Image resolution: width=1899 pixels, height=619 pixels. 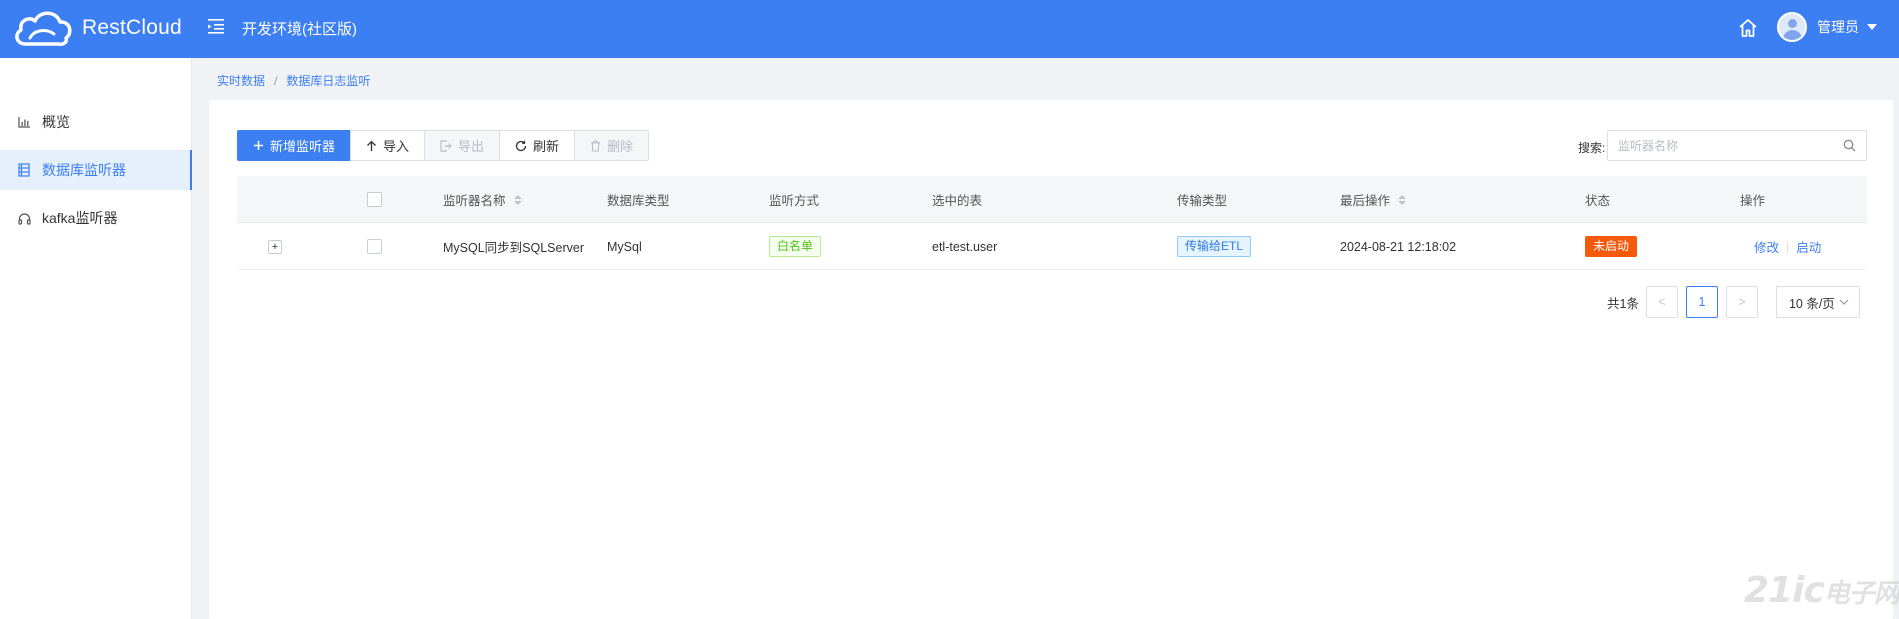 What do you see at coordinates (1741, 302) in the screenshot?
I see `next-page-button: >` at bounding box center [1741, 302].